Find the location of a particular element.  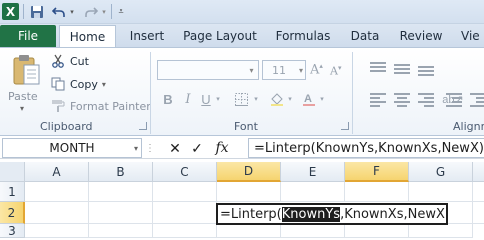

tab-formulas: Formulas is located at coordinates (303, 36).